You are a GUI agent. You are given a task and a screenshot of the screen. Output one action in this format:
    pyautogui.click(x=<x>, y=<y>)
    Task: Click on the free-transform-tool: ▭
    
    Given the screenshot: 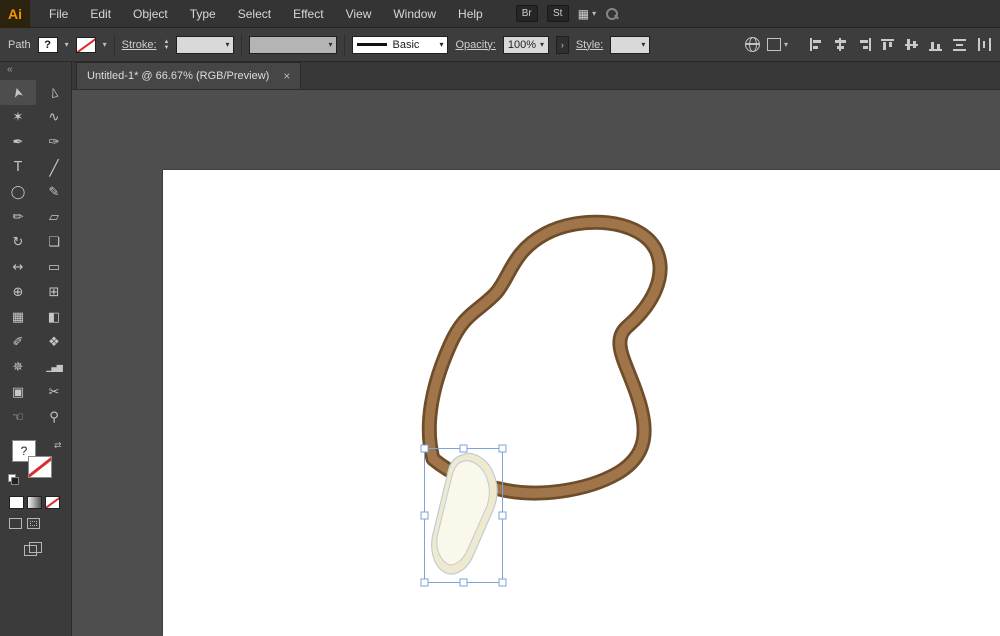 What is the action you would take?
    pyautogui.click(x=54, y=267)
    